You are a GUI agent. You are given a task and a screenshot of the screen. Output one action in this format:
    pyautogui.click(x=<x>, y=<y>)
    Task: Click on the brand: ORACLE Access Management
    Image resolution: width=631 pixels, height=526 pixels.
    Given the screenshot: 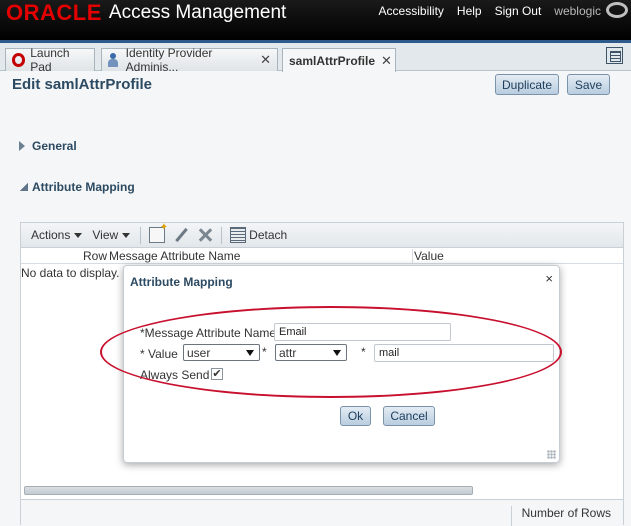 What is the action you would take?
    pyautogui.click(x=146, y=12)
    